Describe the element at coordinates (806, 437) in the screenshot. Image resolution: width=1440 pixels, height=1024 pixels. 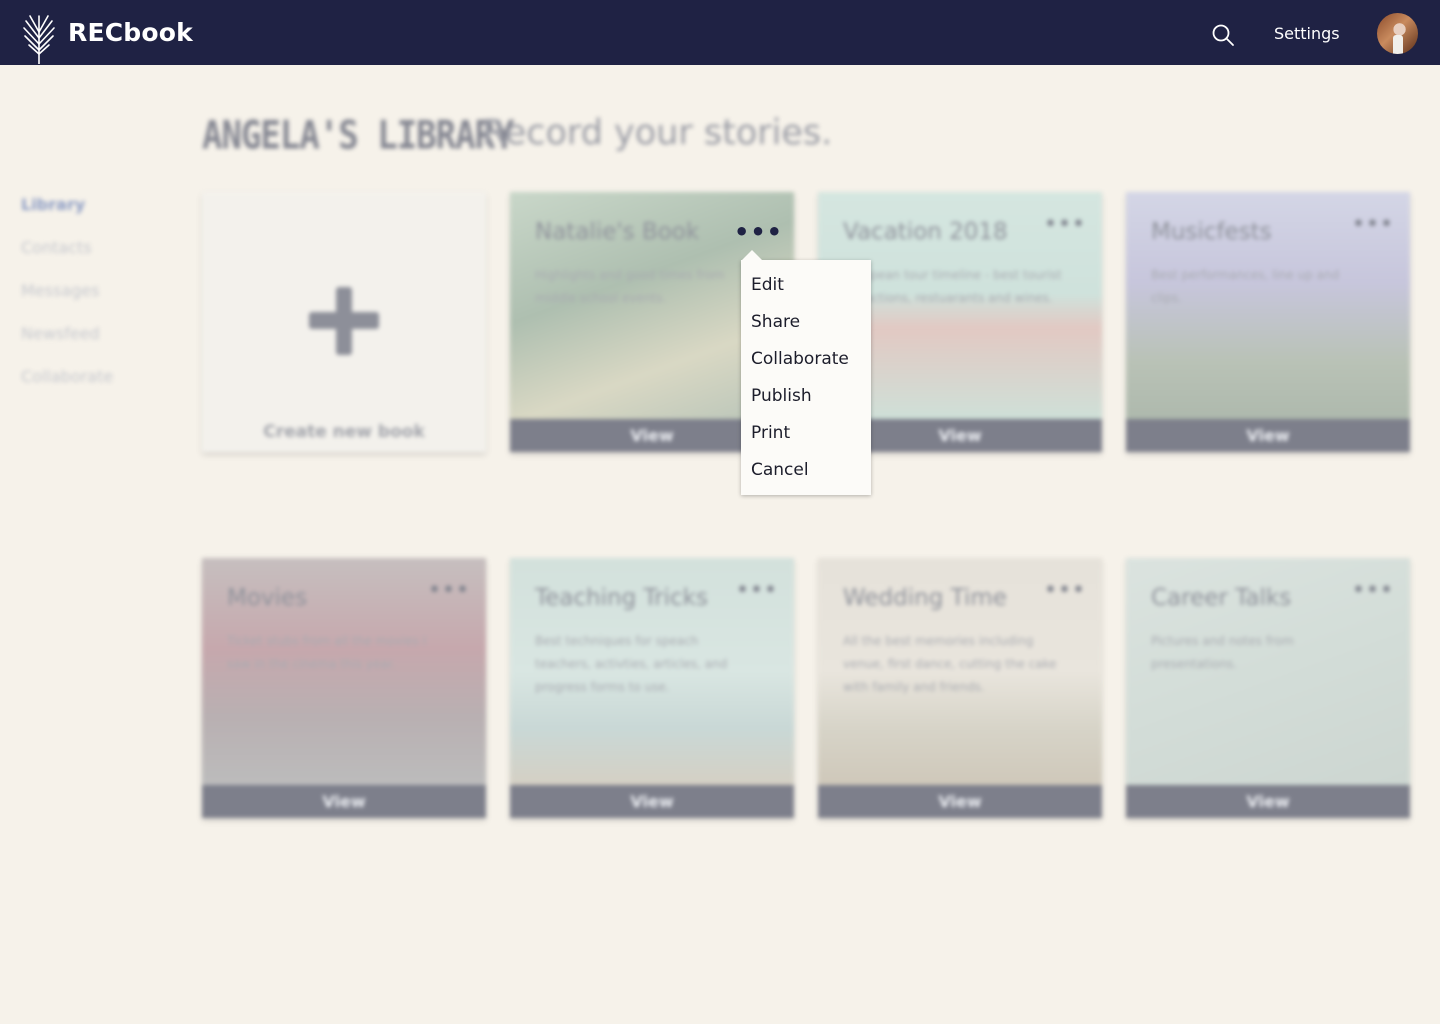
I see `menu-item-print: Print` at that location.